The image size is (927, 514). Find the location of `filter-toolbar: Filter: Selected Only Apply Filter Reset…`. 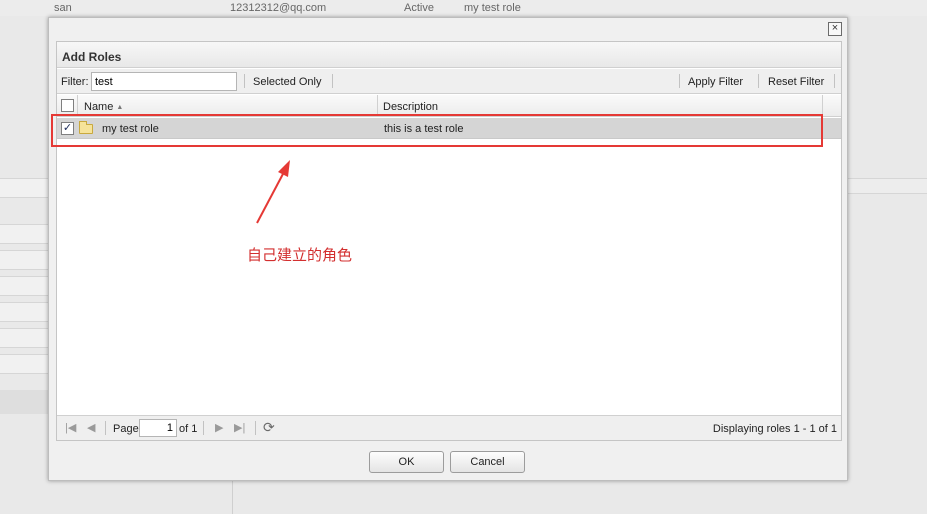

filter-toolbar: Filter: Selected Only Apply Filter Reset… is located at coordinates (449, 81).